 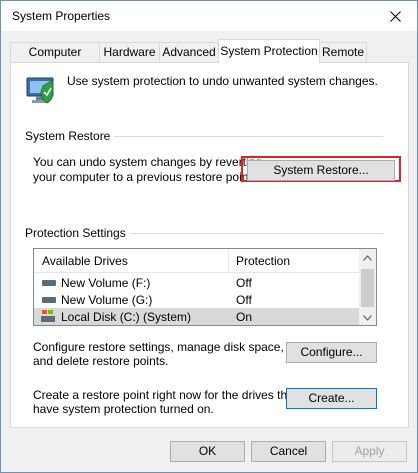 I want to click on drives-list-scrollbar, so click(x=367, y=287).